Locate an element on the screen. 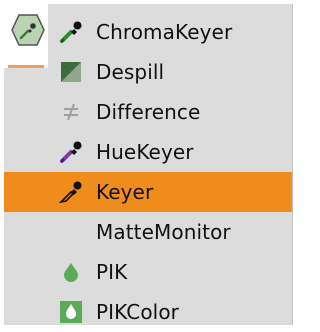  green-square-drop-icon is located at coordinates (71, 312).